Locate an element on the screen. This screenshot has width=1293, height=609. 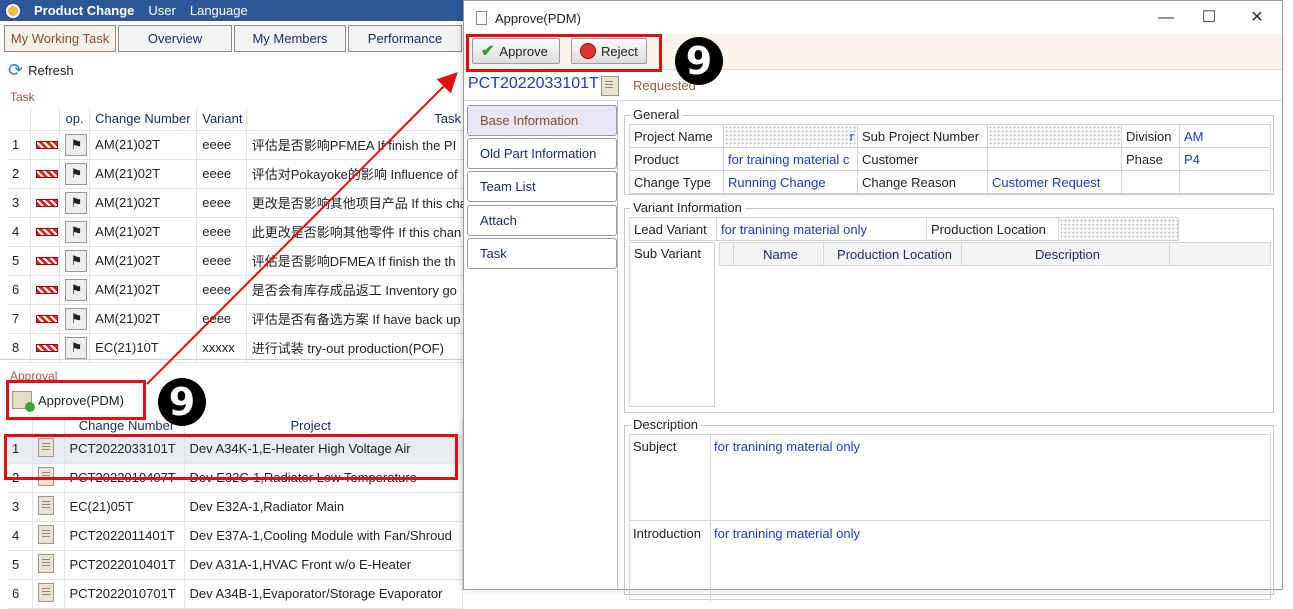
annotation-arrow is located at coordinates (302, 228).